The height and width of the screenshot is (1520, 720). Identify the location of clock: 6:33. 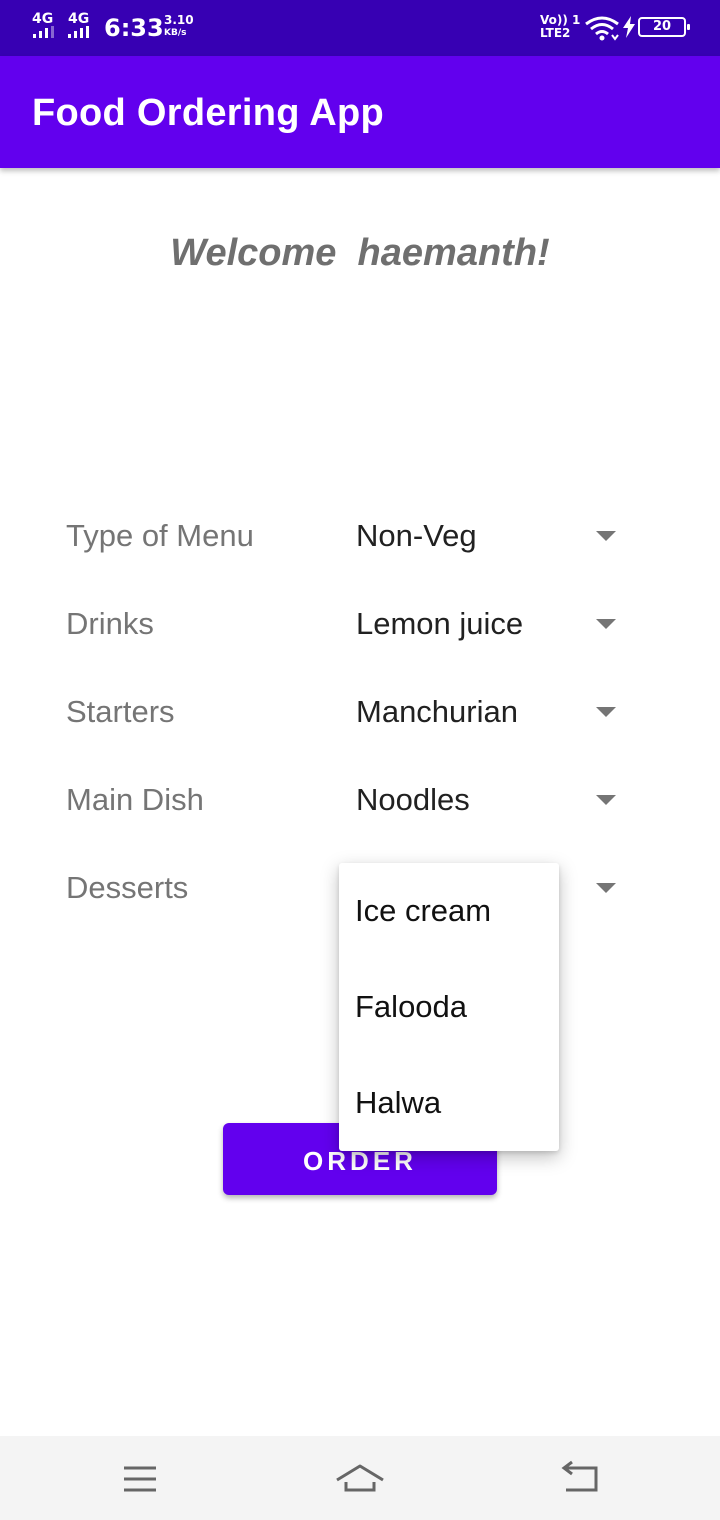
(134, 28).